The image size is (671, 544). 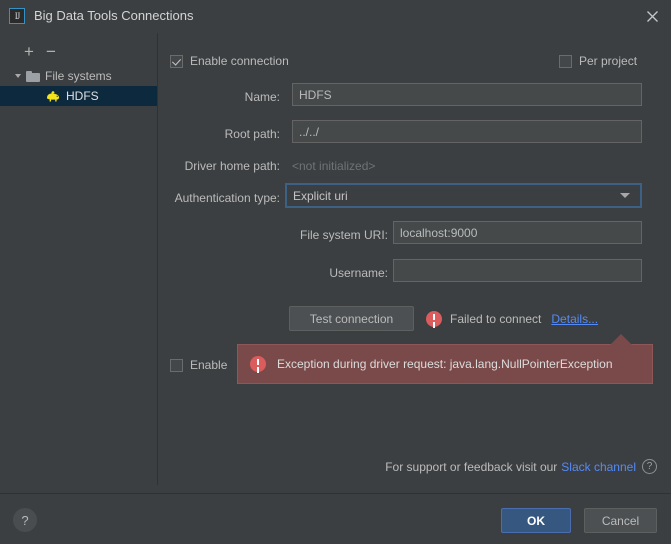 I want to click on tree-node-hdfs: HDFS, so click(x=78, y=96).